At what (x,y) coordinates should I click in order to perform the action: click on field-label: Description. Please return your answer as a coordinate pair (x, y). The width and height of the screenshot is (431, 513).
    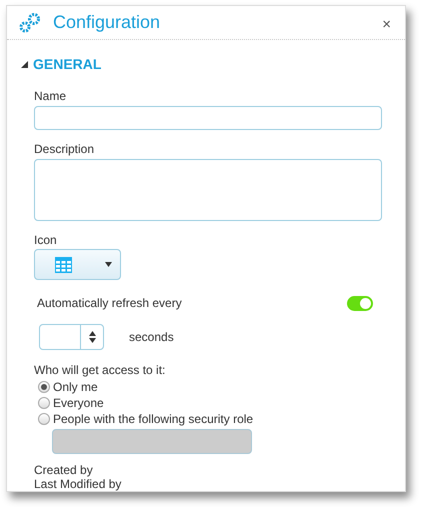
    Looking at the image, I should click on (65, 149).